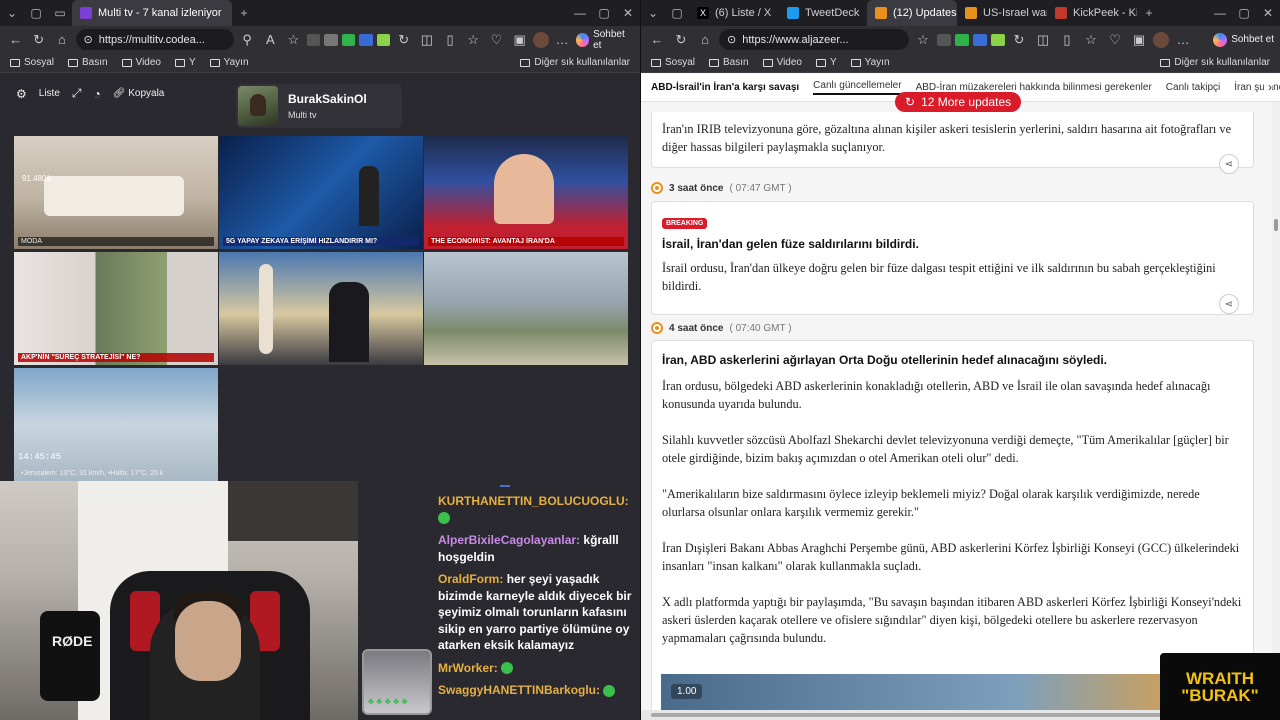 The width and height of the screenshot is (1280, 720). I want to click on channel-profile-card: BurakSakinOl Multi tv, so click(319, 106).